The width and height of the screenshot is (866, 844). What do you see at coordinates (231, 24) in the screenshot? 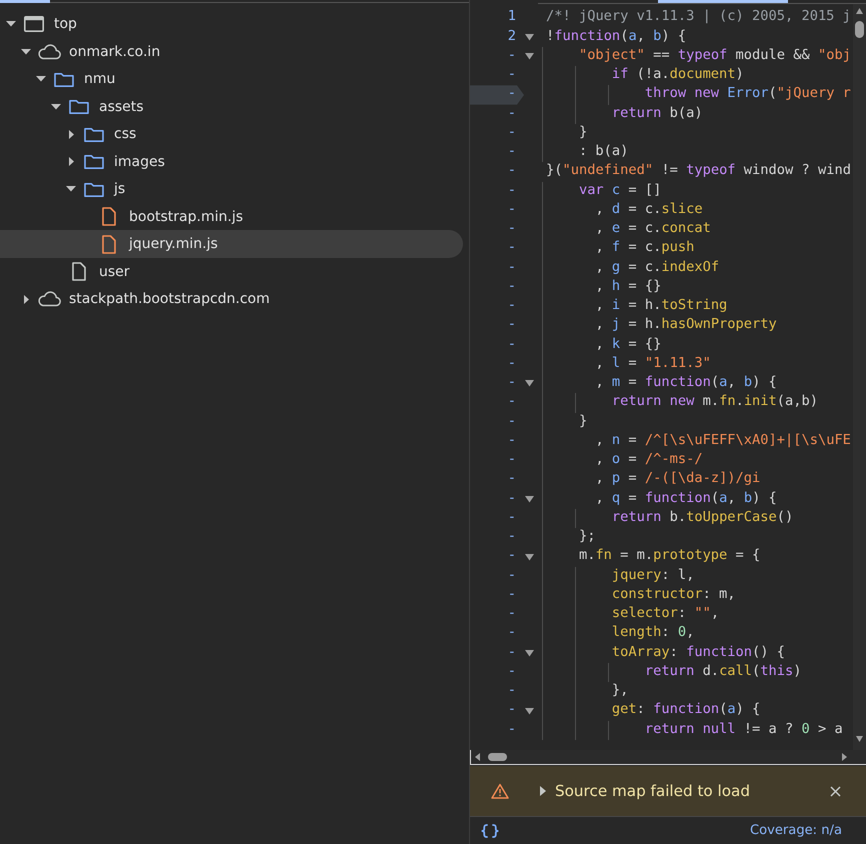
I see `tree-item: top` at bounding box center [231, 24].